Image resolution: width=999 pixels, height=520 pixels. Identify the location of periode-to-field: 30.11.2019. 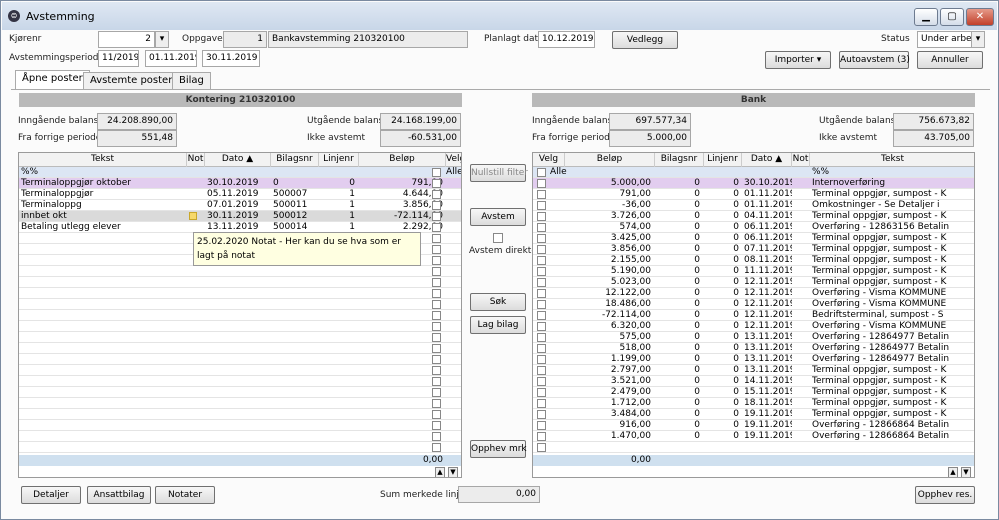
(231, 58).